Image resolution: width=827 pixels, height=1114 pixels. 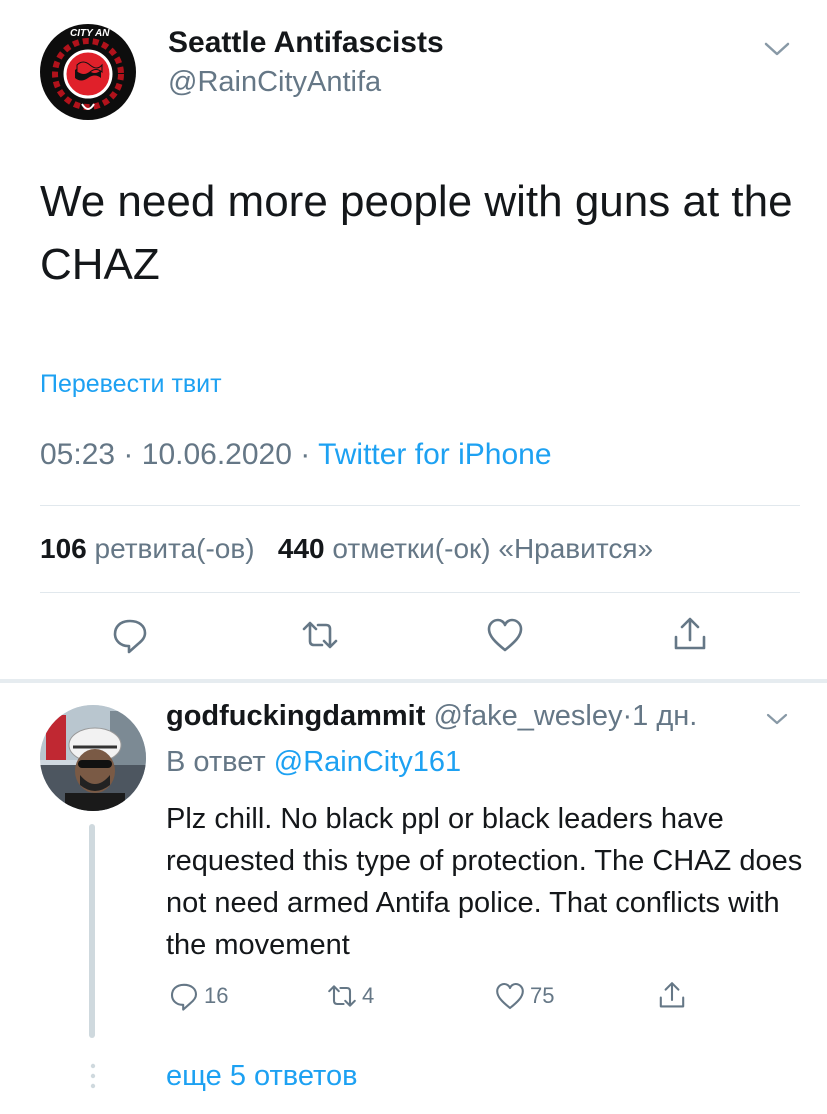 I want to click on reply-reply-button: 16, so click(x=198, y=996).